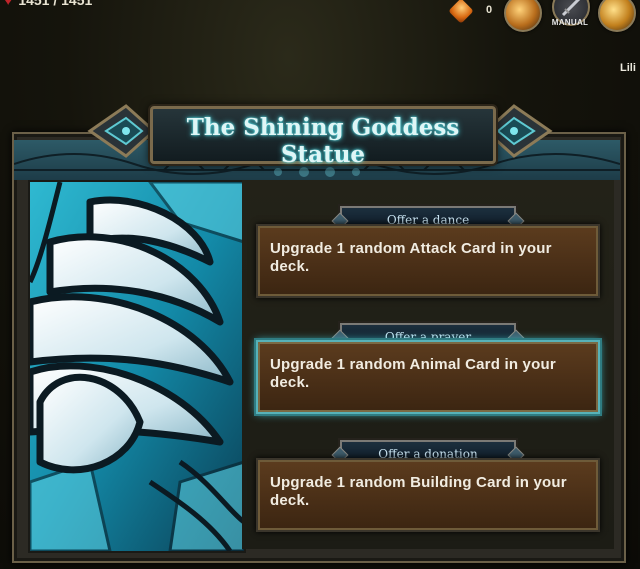 The height and width of the screenshot is (569, 640). What do you see at coordinates (617, 16) in the screenshot?
I see `compass-button` at bounding box center [617, 16].